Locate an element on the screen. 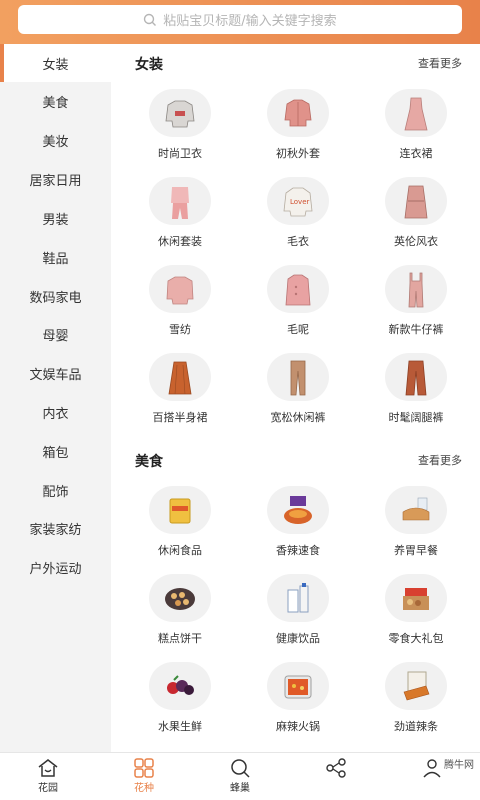 This screenshot has height=800, width=480. trousers-icon is located at coordinates (298, 377).